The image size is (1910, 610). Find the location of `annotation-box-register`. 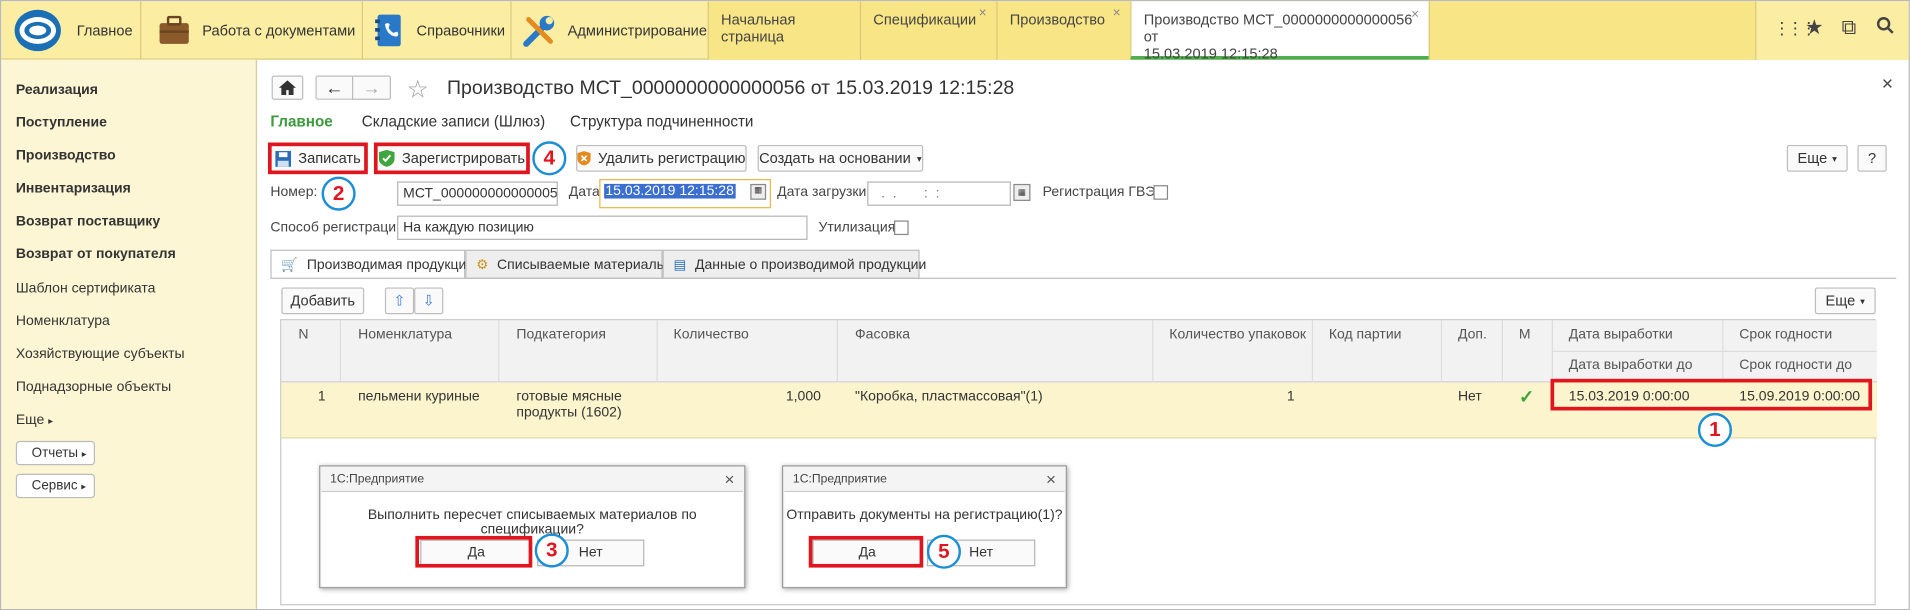

annotation-box-register is located at coordinates (451, 158).